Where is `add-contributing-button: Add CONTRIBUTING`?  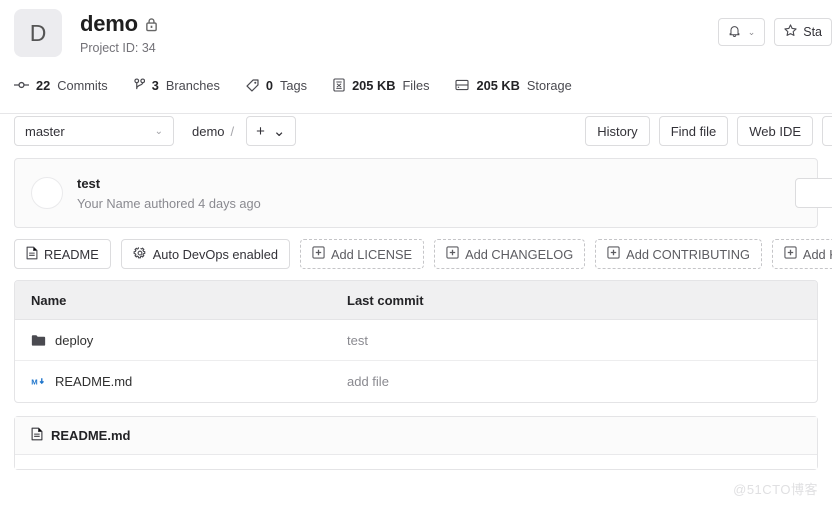
add-contributing-button: Add CONTRIBUTING is located at coordinates (678, 254).